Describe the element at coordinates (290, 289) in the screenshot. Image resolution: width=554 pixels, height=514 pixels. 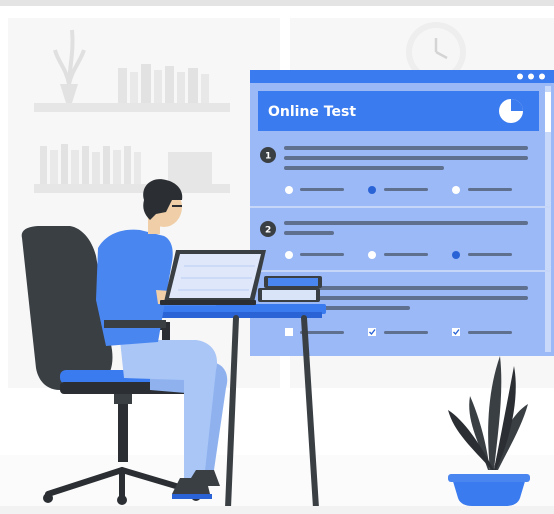
I see `book-stack` at that location.